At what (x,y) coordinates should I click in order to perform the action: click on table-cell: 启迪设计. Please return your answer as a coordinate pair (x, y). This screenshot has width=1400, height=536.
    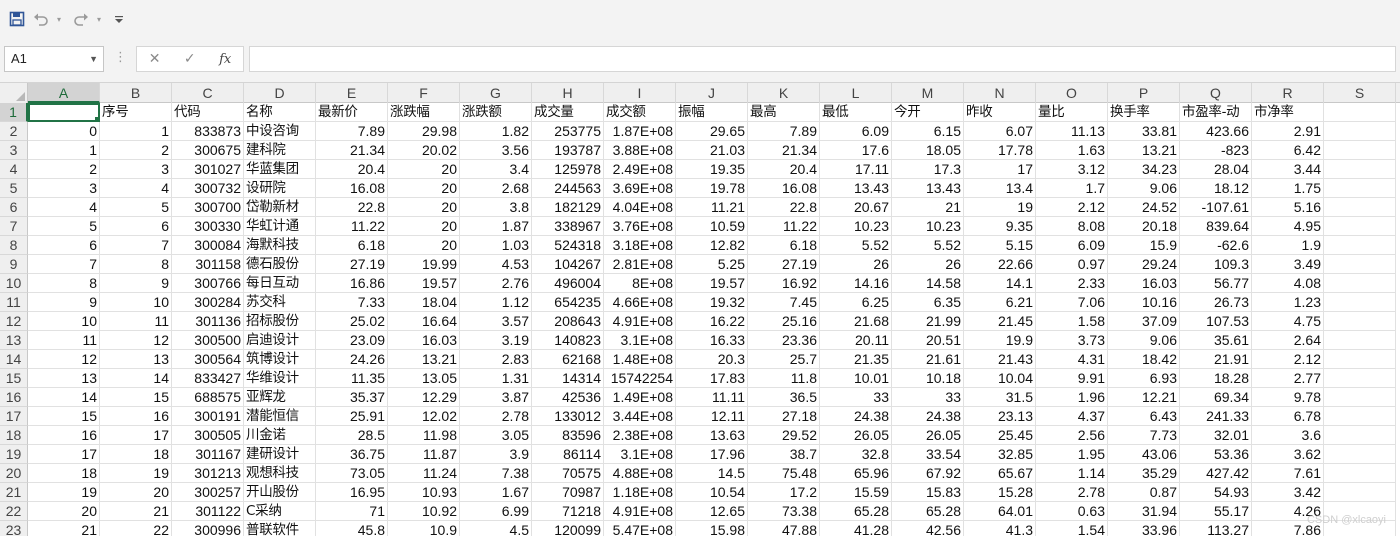
    Looking at the image, I should click on (280, 340).